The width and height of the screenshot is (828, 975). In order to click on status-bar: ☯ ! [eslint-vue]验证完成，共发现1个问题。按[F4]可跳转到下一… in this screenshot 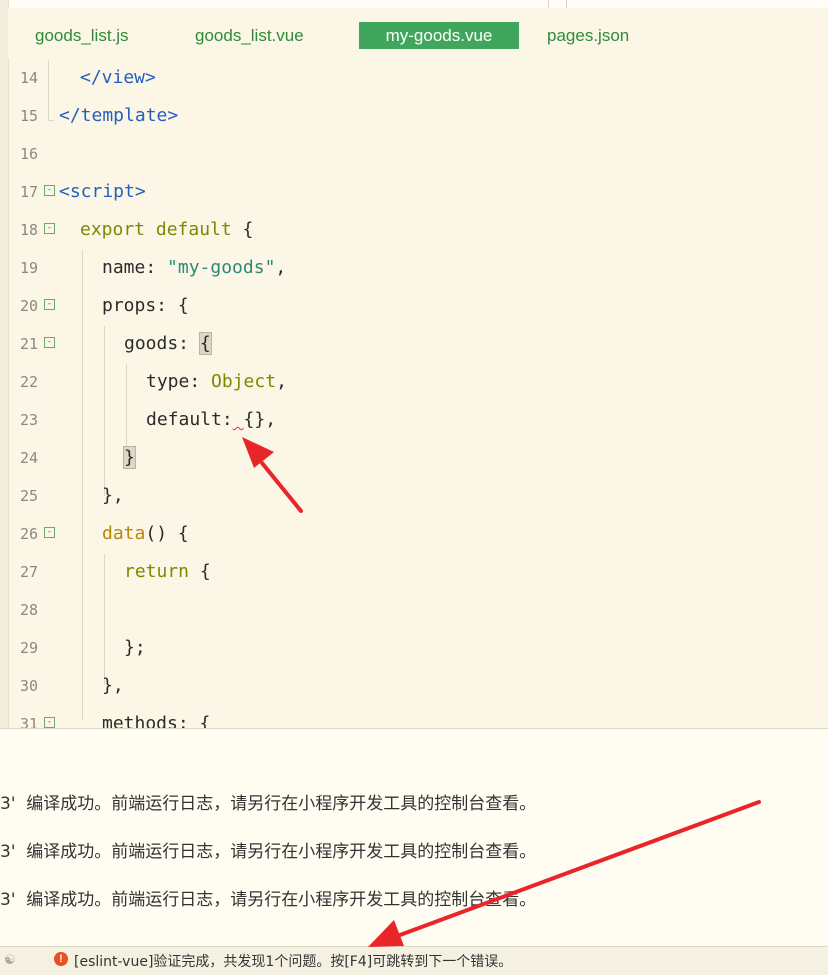, I will do `click(414, 960)`.